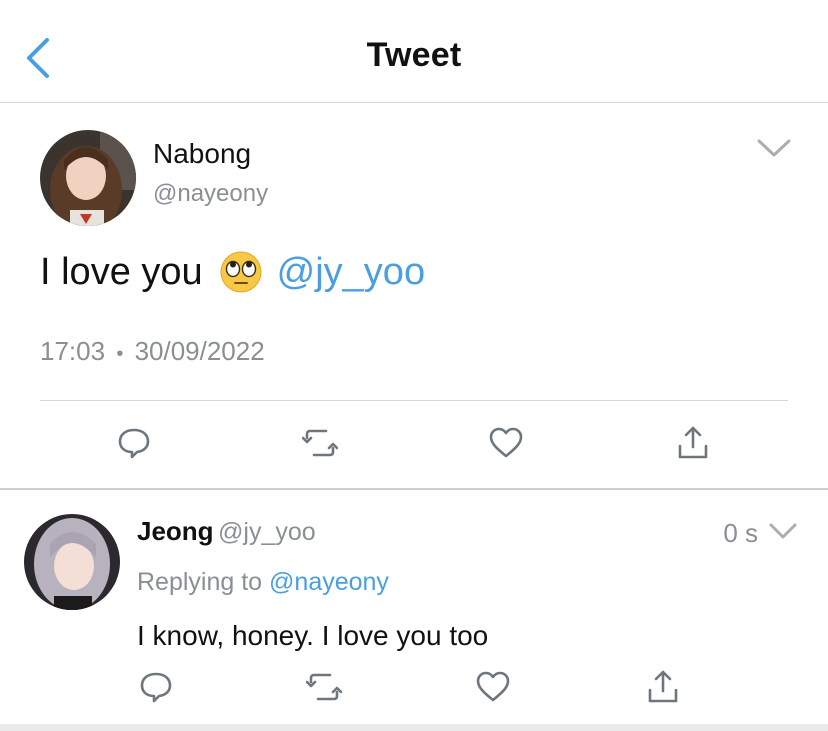 Image resolution: width=828 pixels, height=731 pixels. I want to click on reply-text: I know, honey. I love you too, so click(313, 635).